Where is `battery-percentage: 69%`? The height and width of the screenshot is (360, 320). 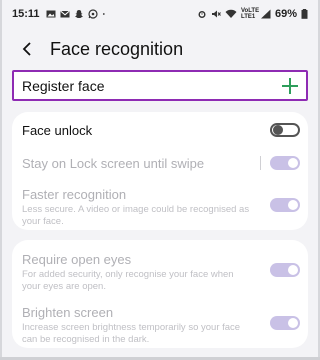
battery-percentage: 69% is located at coordinates (285, 14).